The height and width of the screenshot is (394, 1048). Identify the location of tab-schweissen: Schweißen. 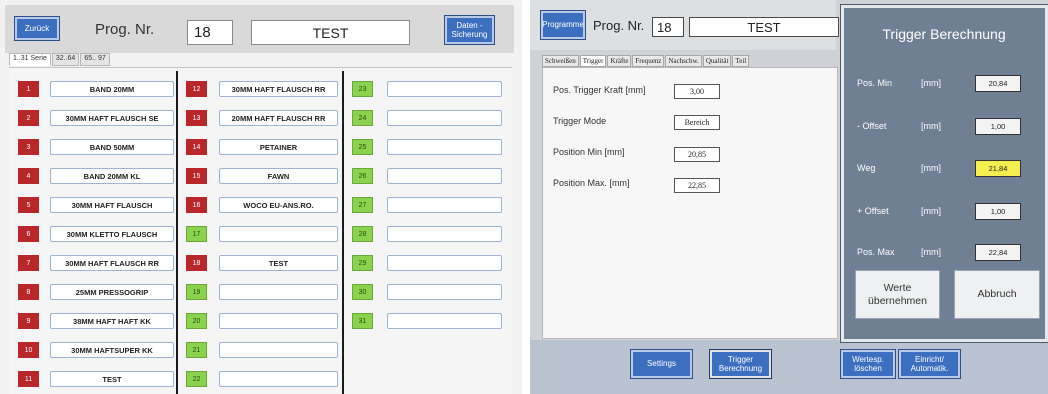
(560, 61).